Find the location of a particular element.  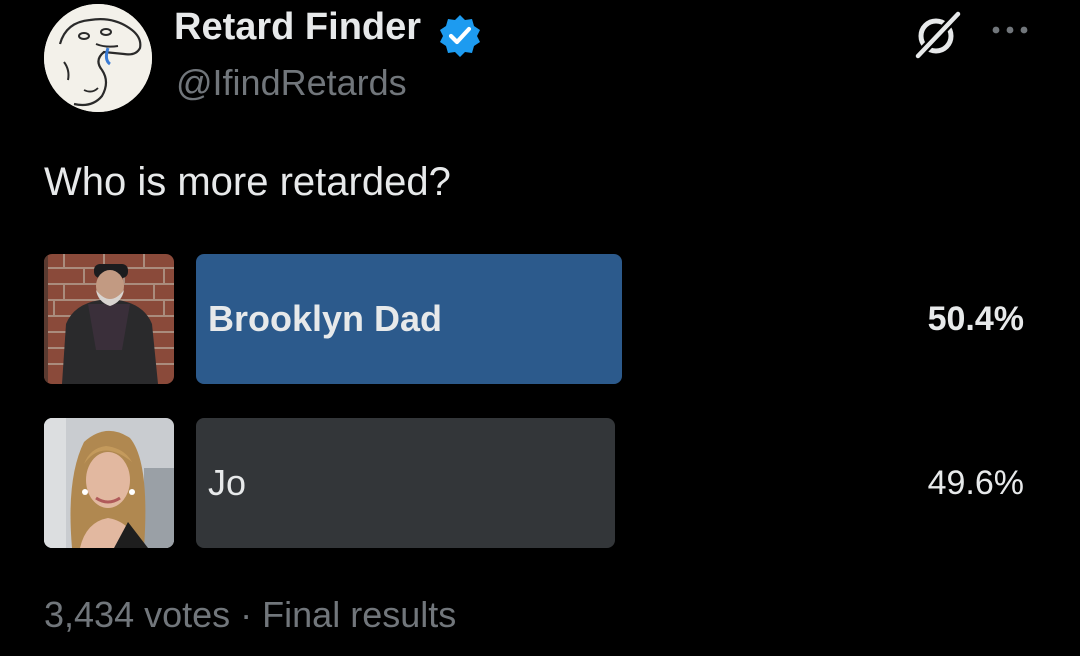

poll-option-image-brooklyn-dad is located at coordinates (109, 319).